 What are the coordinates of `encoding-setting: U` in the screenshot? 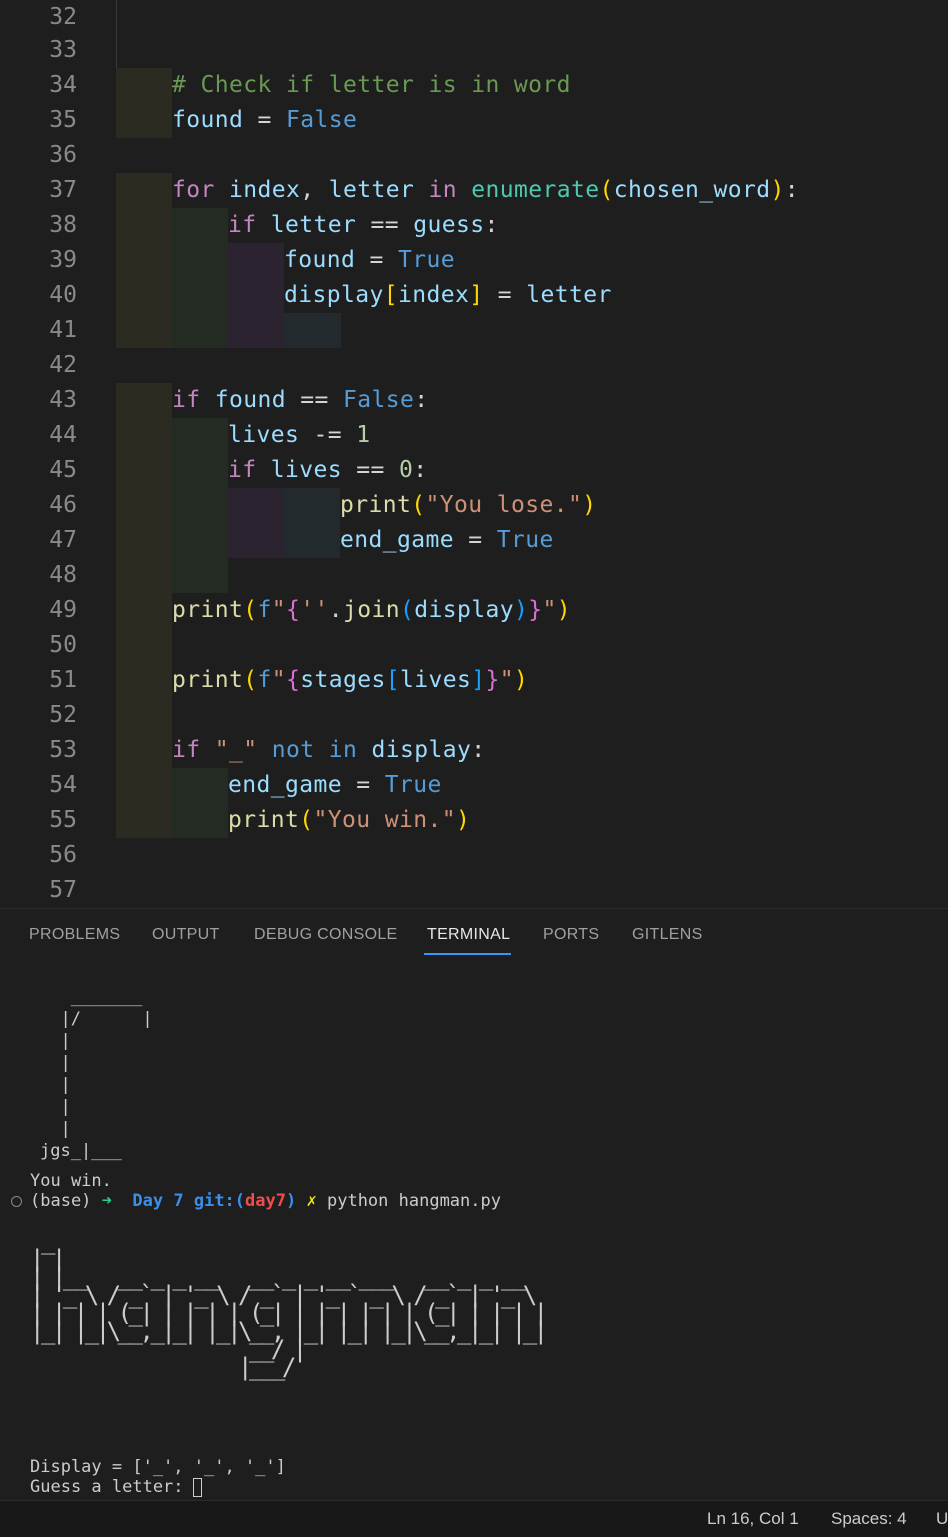 It's located at (942, 1519).